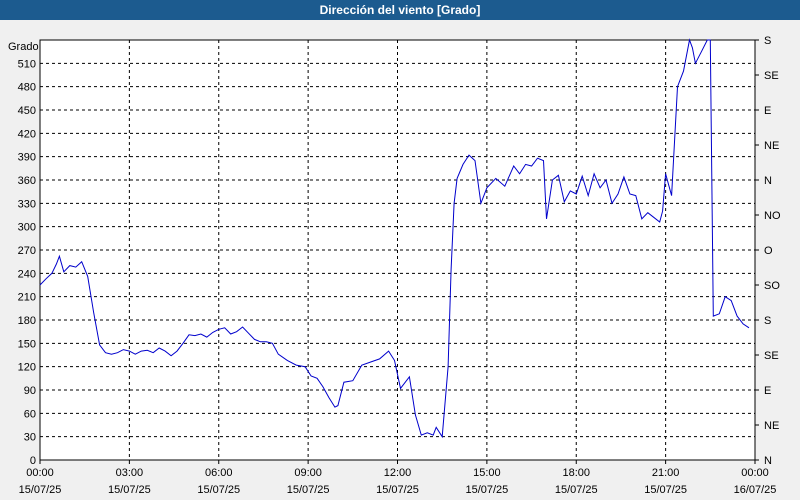  I want to click on y-tick-label: 420, so click(27, 134).